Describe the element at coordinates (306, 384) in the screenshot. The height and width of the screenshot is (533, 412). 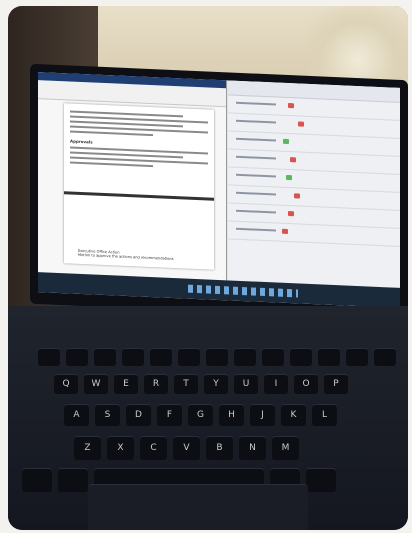
I see `key: O` at that location.